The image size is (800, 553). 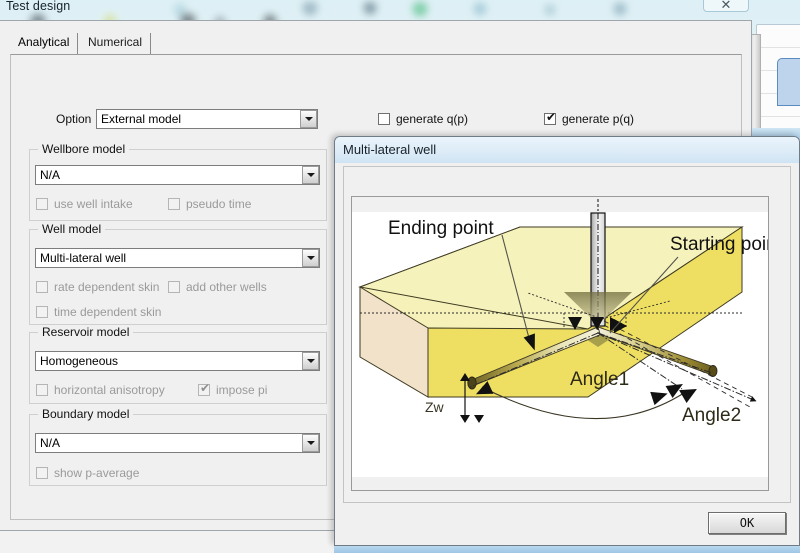 What do you see at coordinates (719, 244) in the screenshot?
I see `label-starting-point: Starting point` at bounding box center [719, 244].